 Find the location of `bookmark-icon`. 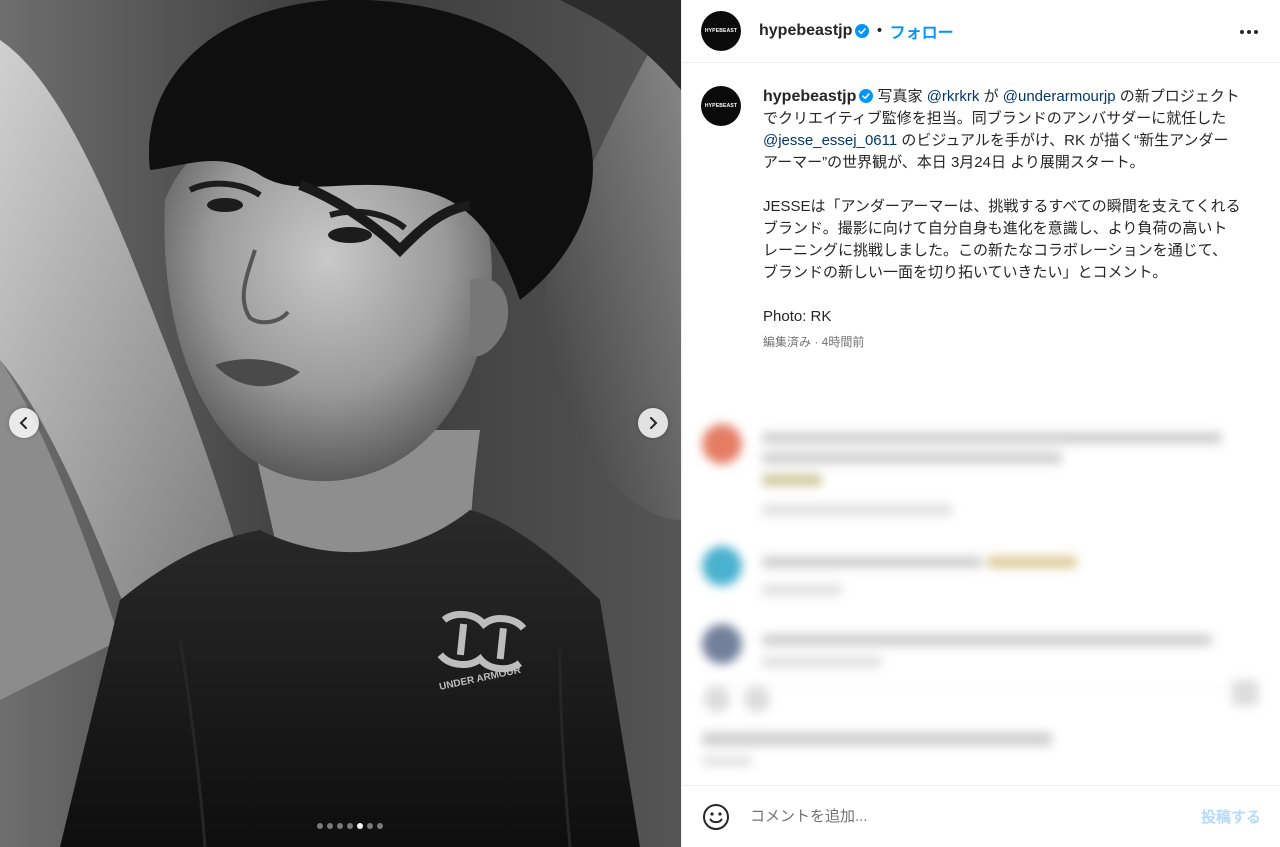

bookmark-icon is located at coordinates (1245, 693).